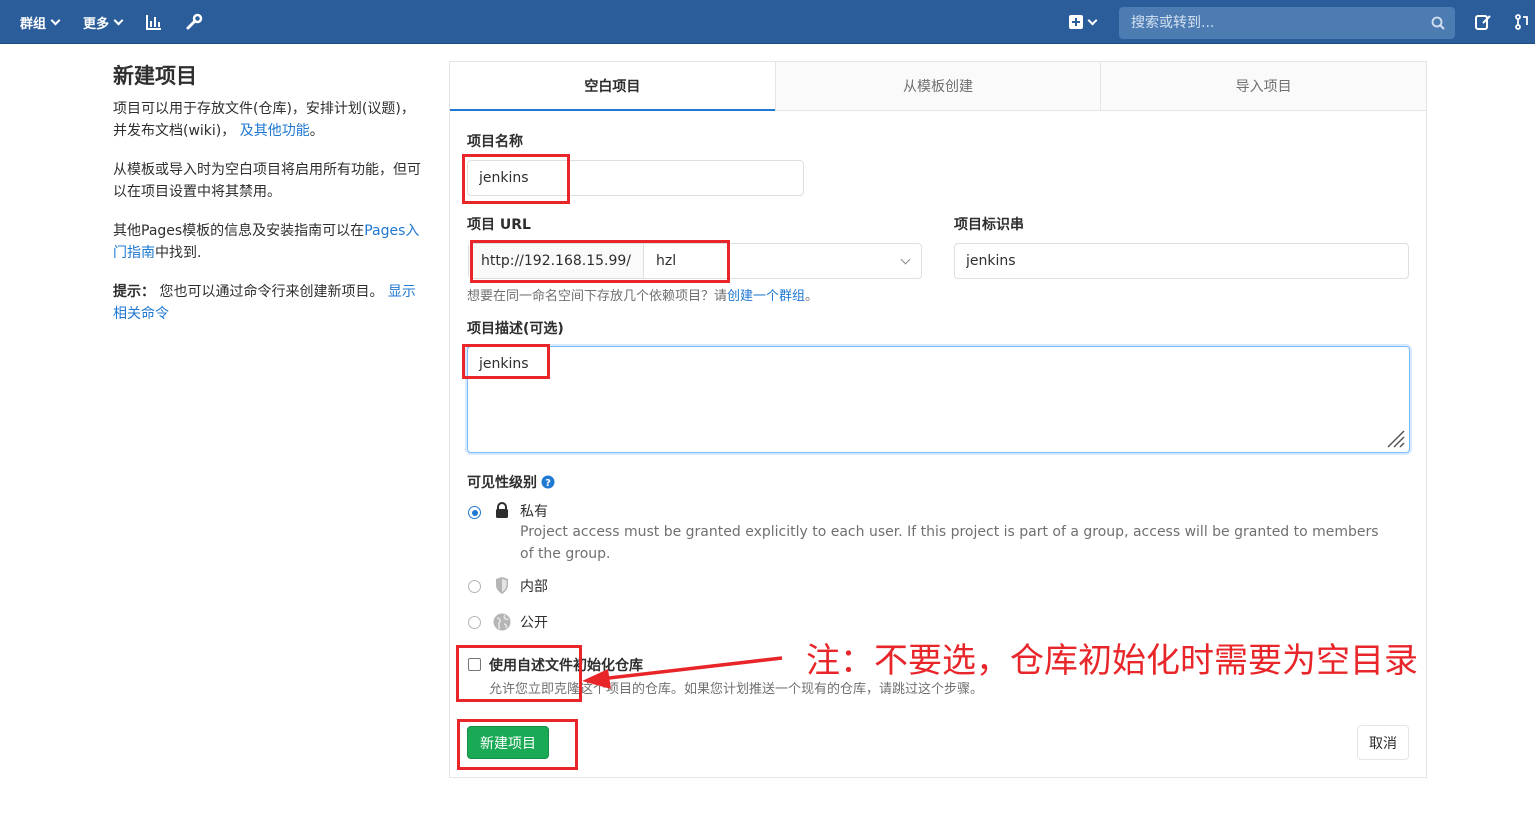 The width and height of the screenshot is (1535, 830). What do you see at coordinates (474, 664) in the screenshot?
I see `init-readme-checkbox` at bounding box center [474, 664].